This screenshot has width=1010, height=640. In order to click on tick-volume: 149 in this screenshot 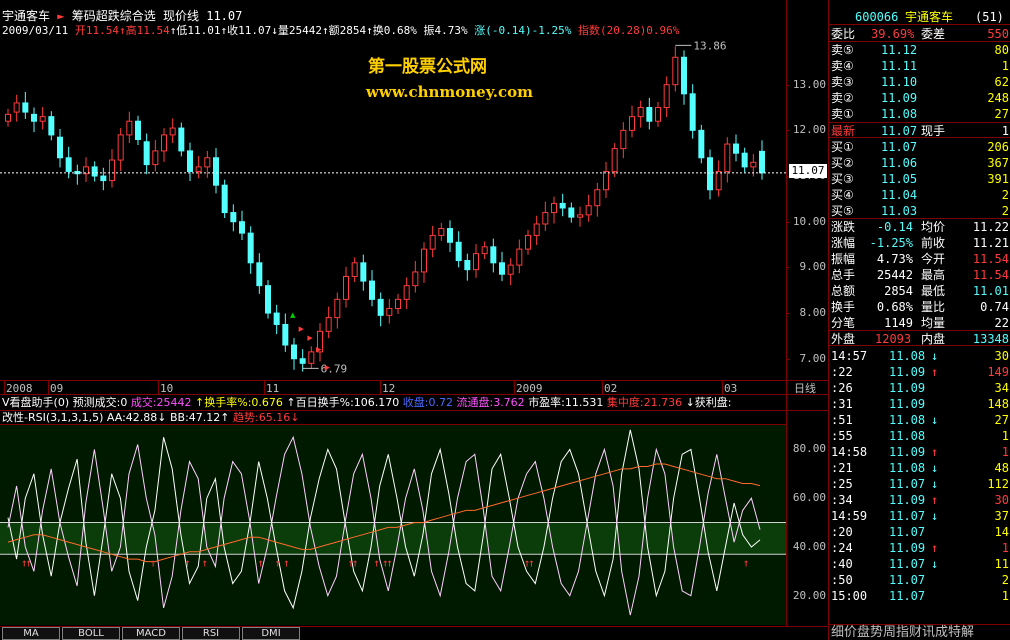, I will do `click(998, 372)`.